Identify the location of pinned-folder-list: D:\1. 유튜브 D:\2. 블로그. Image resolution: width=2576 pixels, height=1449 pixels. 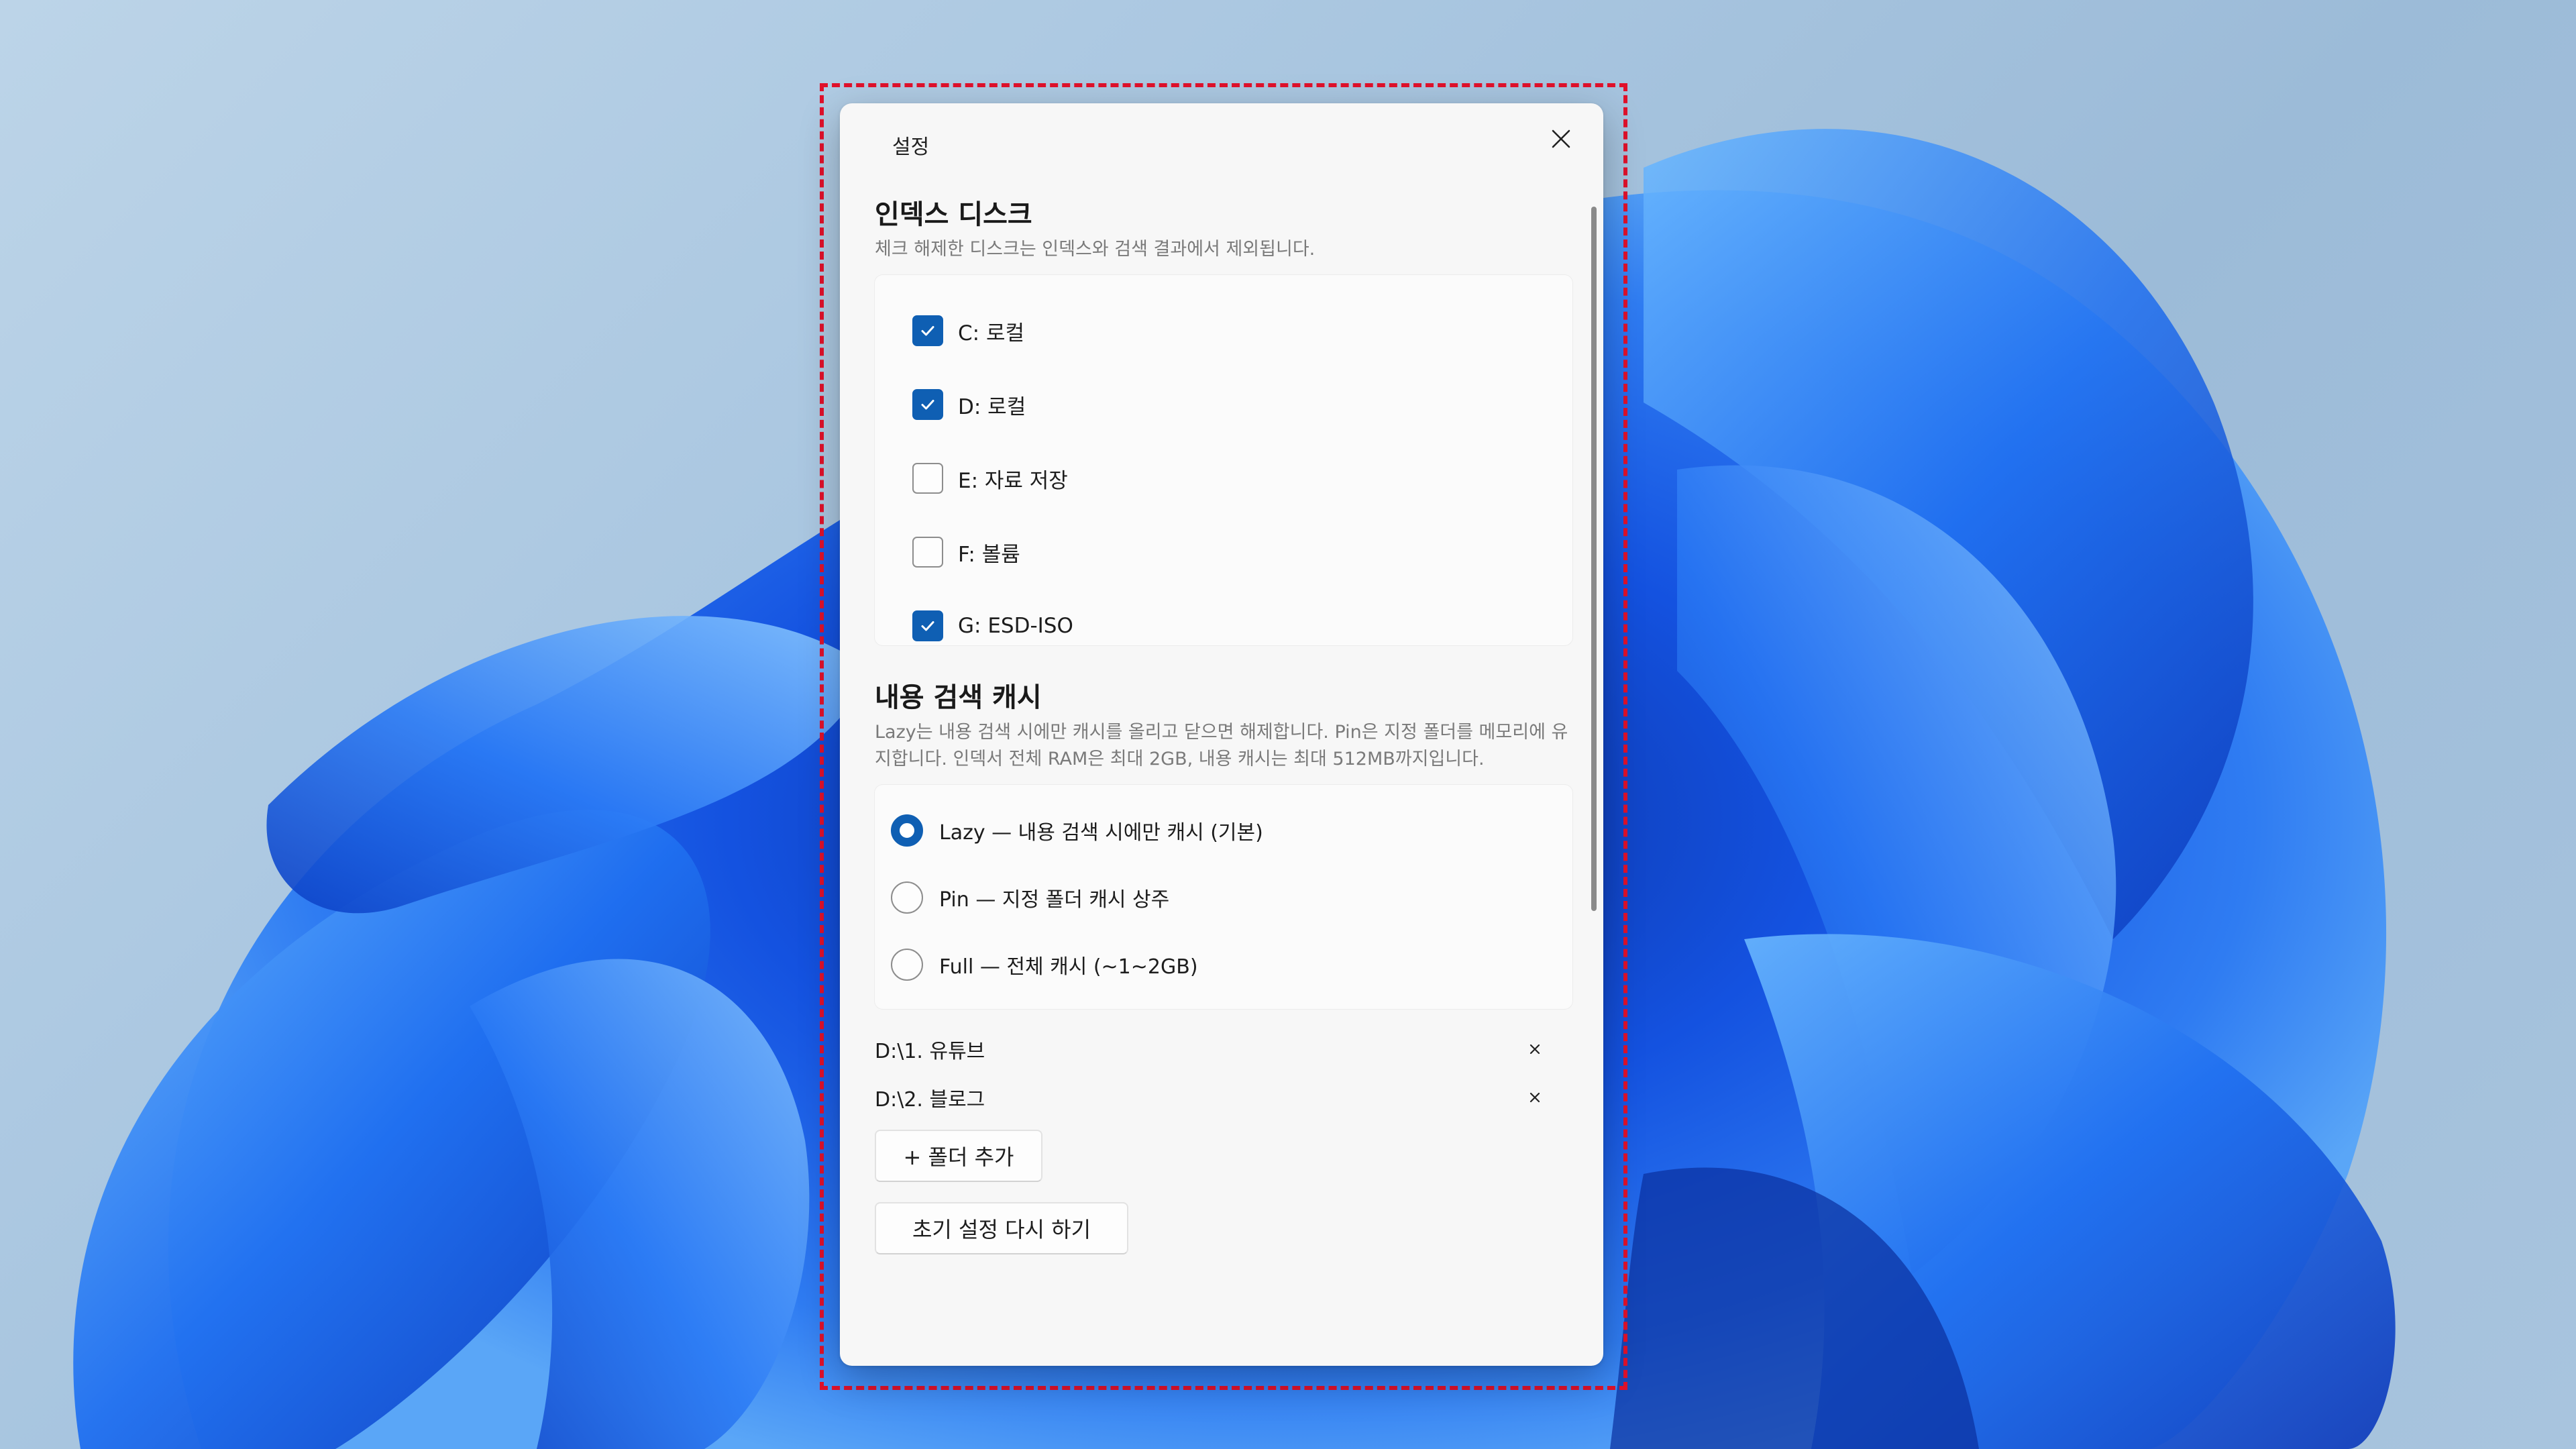
(1223, 1073).